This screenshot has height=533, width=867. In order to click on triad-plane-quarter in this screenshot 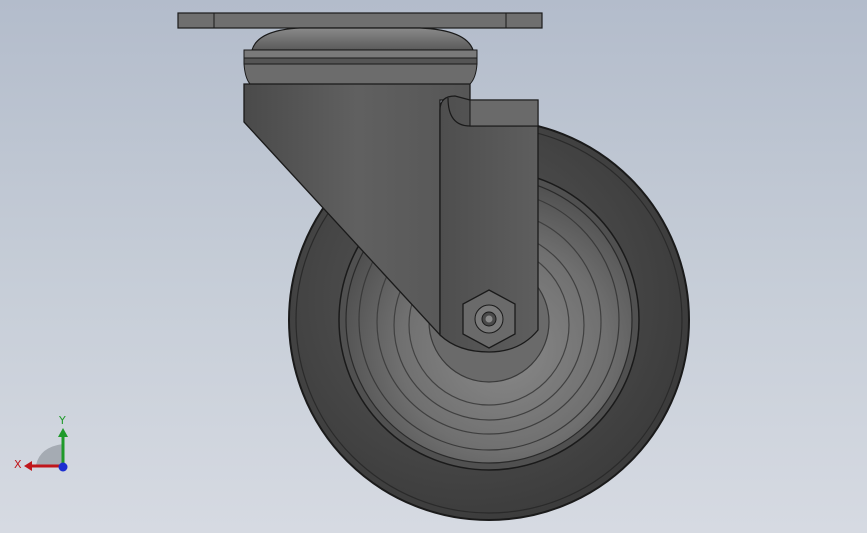, I will do `click(49, 454)`.